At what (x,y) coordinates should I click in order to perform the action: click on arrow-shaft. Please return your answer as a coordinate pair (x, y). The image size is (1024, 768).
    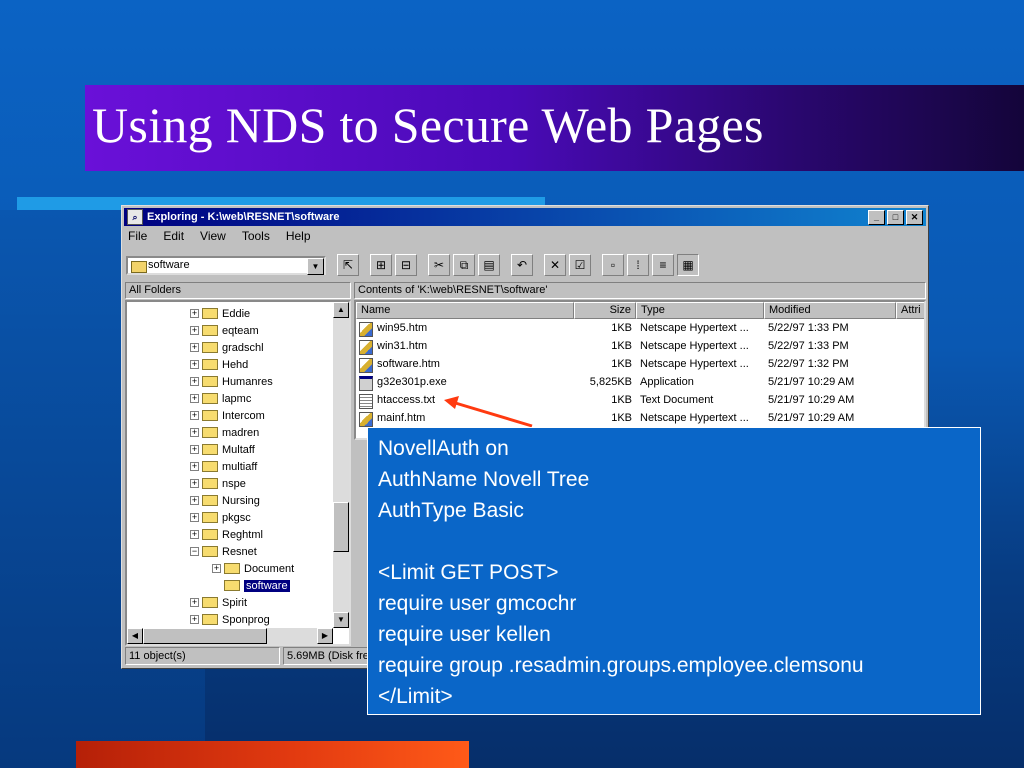
    Looking at the image, I should click on (492, 414).